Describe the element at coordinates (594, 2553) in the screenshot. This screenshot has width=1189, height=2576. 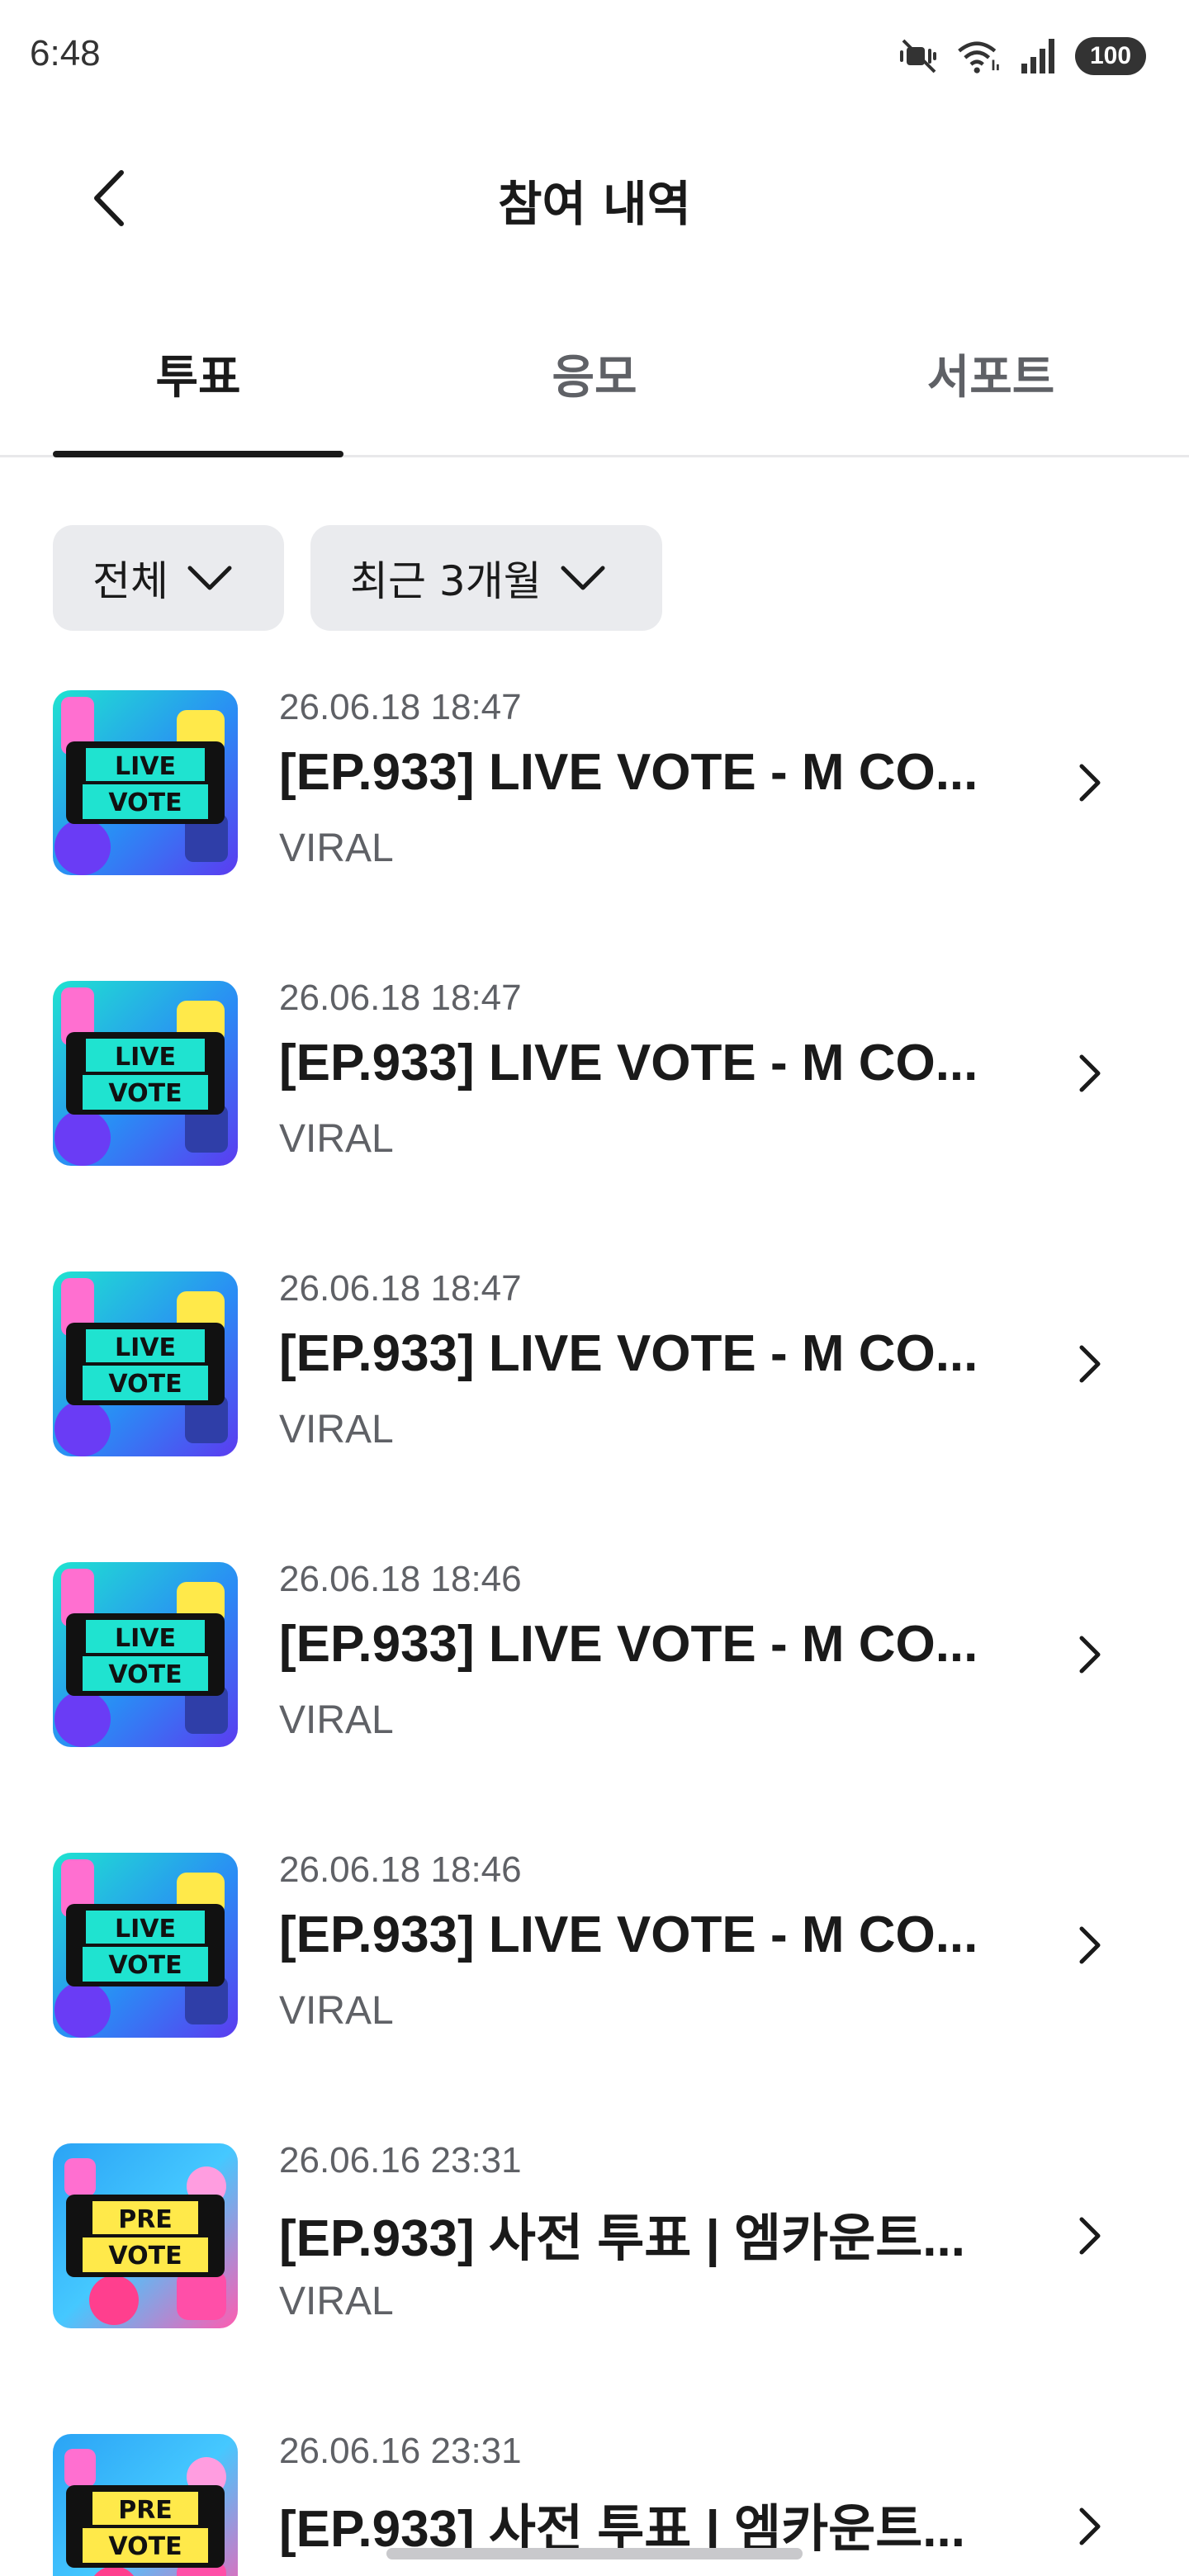
I see `home-indicator` at that location.